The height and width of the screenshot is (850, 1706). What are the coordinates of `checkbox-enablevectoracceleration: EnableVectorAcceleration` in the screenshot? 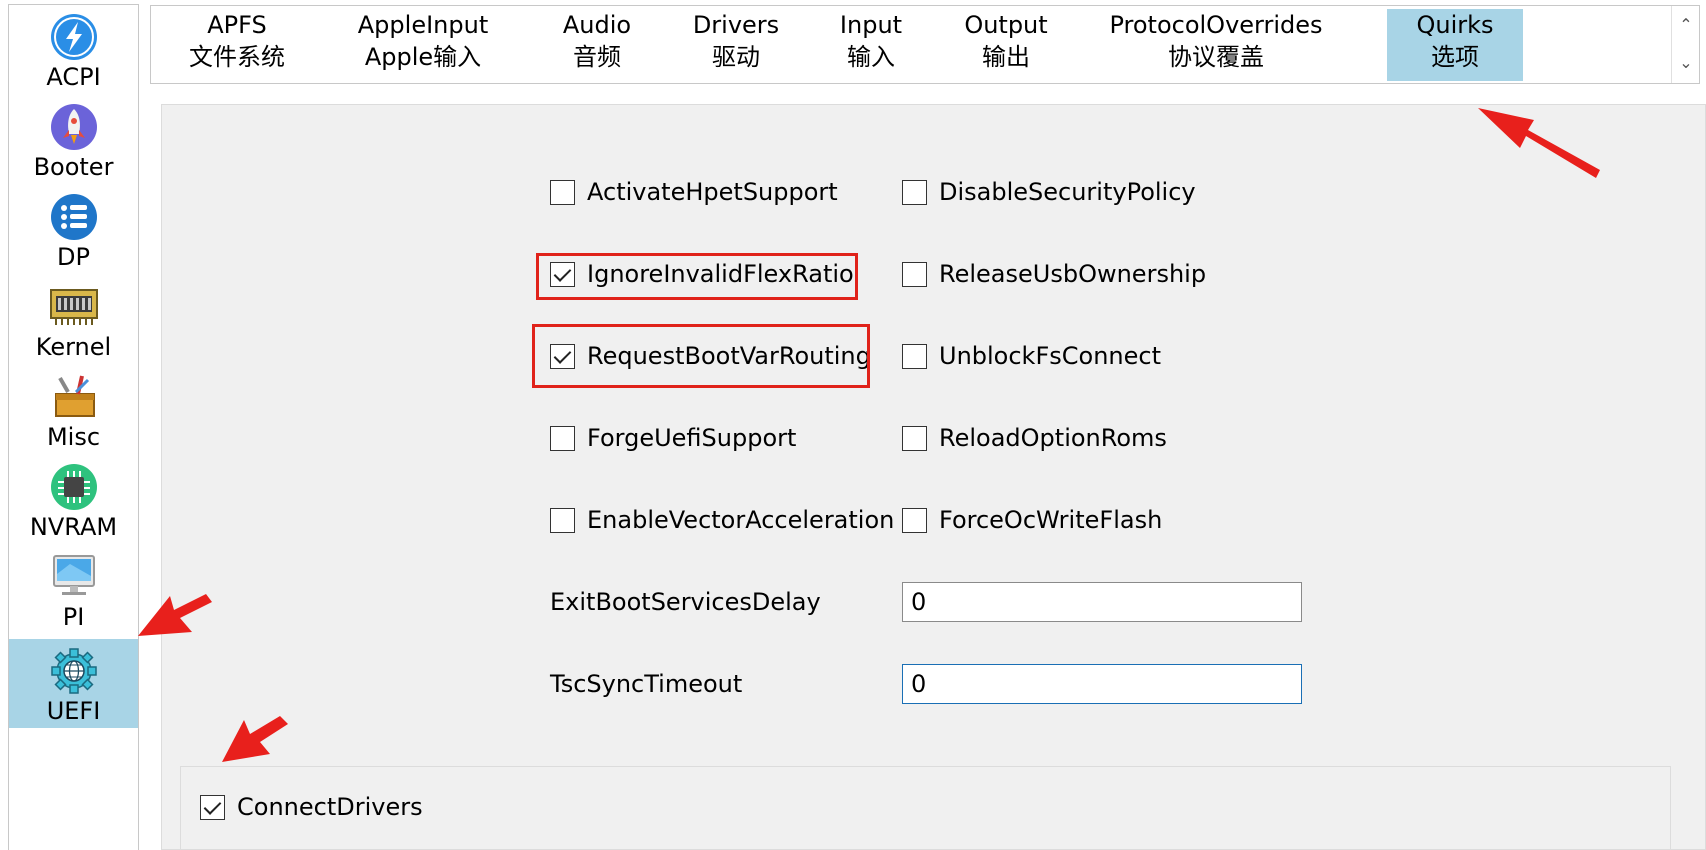 It's located at (722, 520).